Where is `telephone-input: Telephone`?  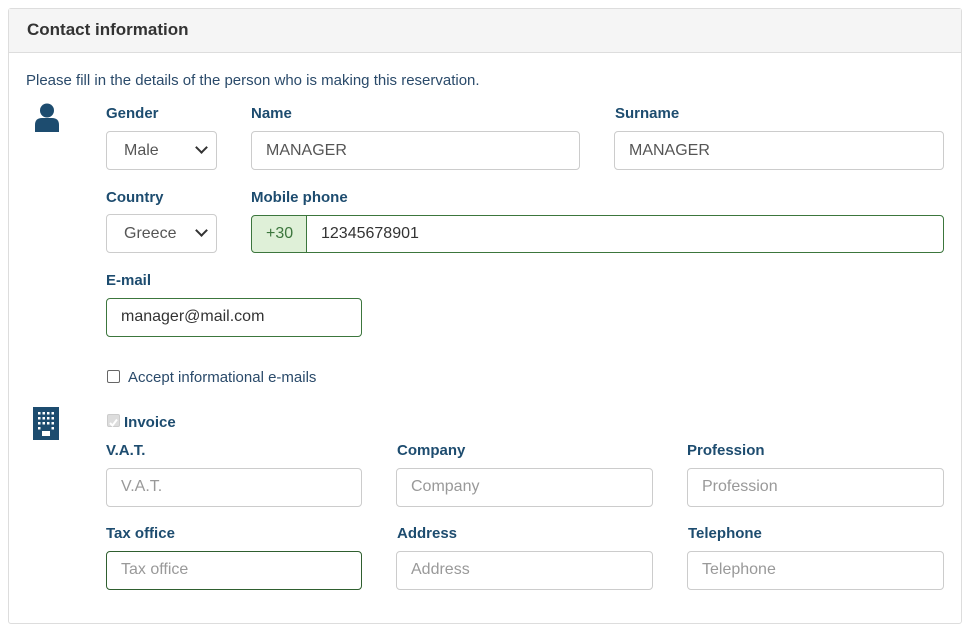
telephone-input: Telephone is located at coordinates (815, 570).